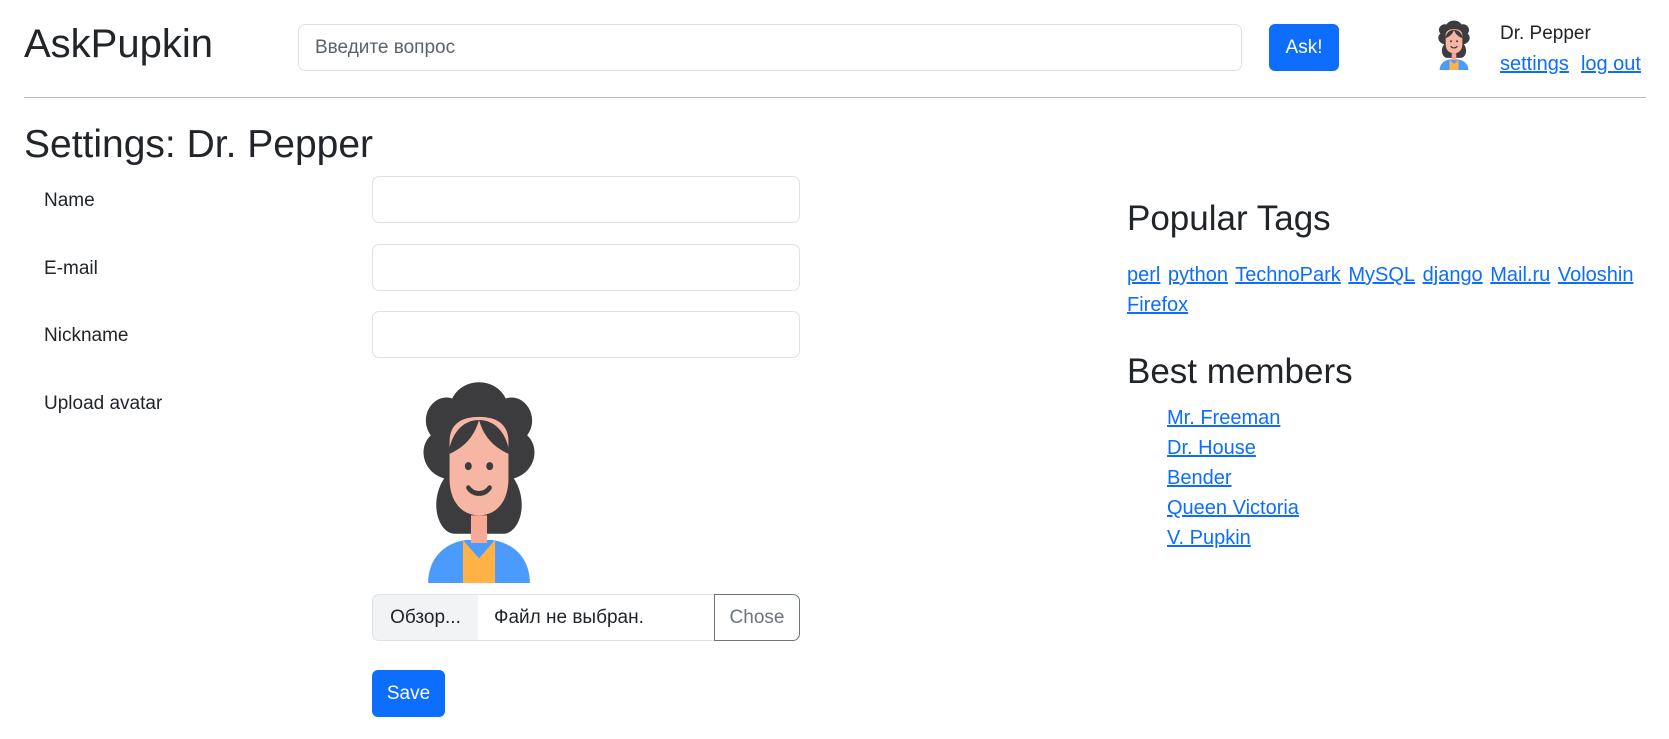 The width and height of the screenshot is (1669, 739). Describe the element at coordinates (1198, 275) in the screenshot. I see `tag-link: python` at that location.